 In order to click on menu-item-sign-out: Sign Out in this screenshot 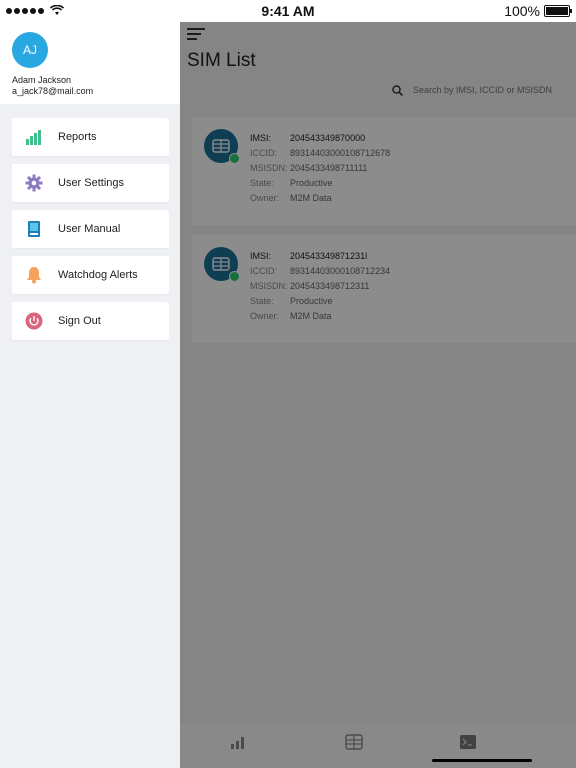, I will do `click(90, 321)`.